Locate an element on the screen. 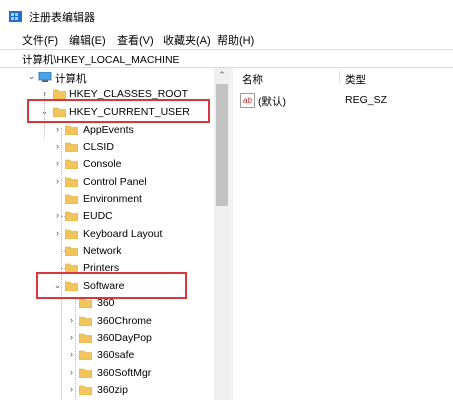  tree-node-keyboard-layout: › Keyboard Layout is located at coordinates (107, 234).